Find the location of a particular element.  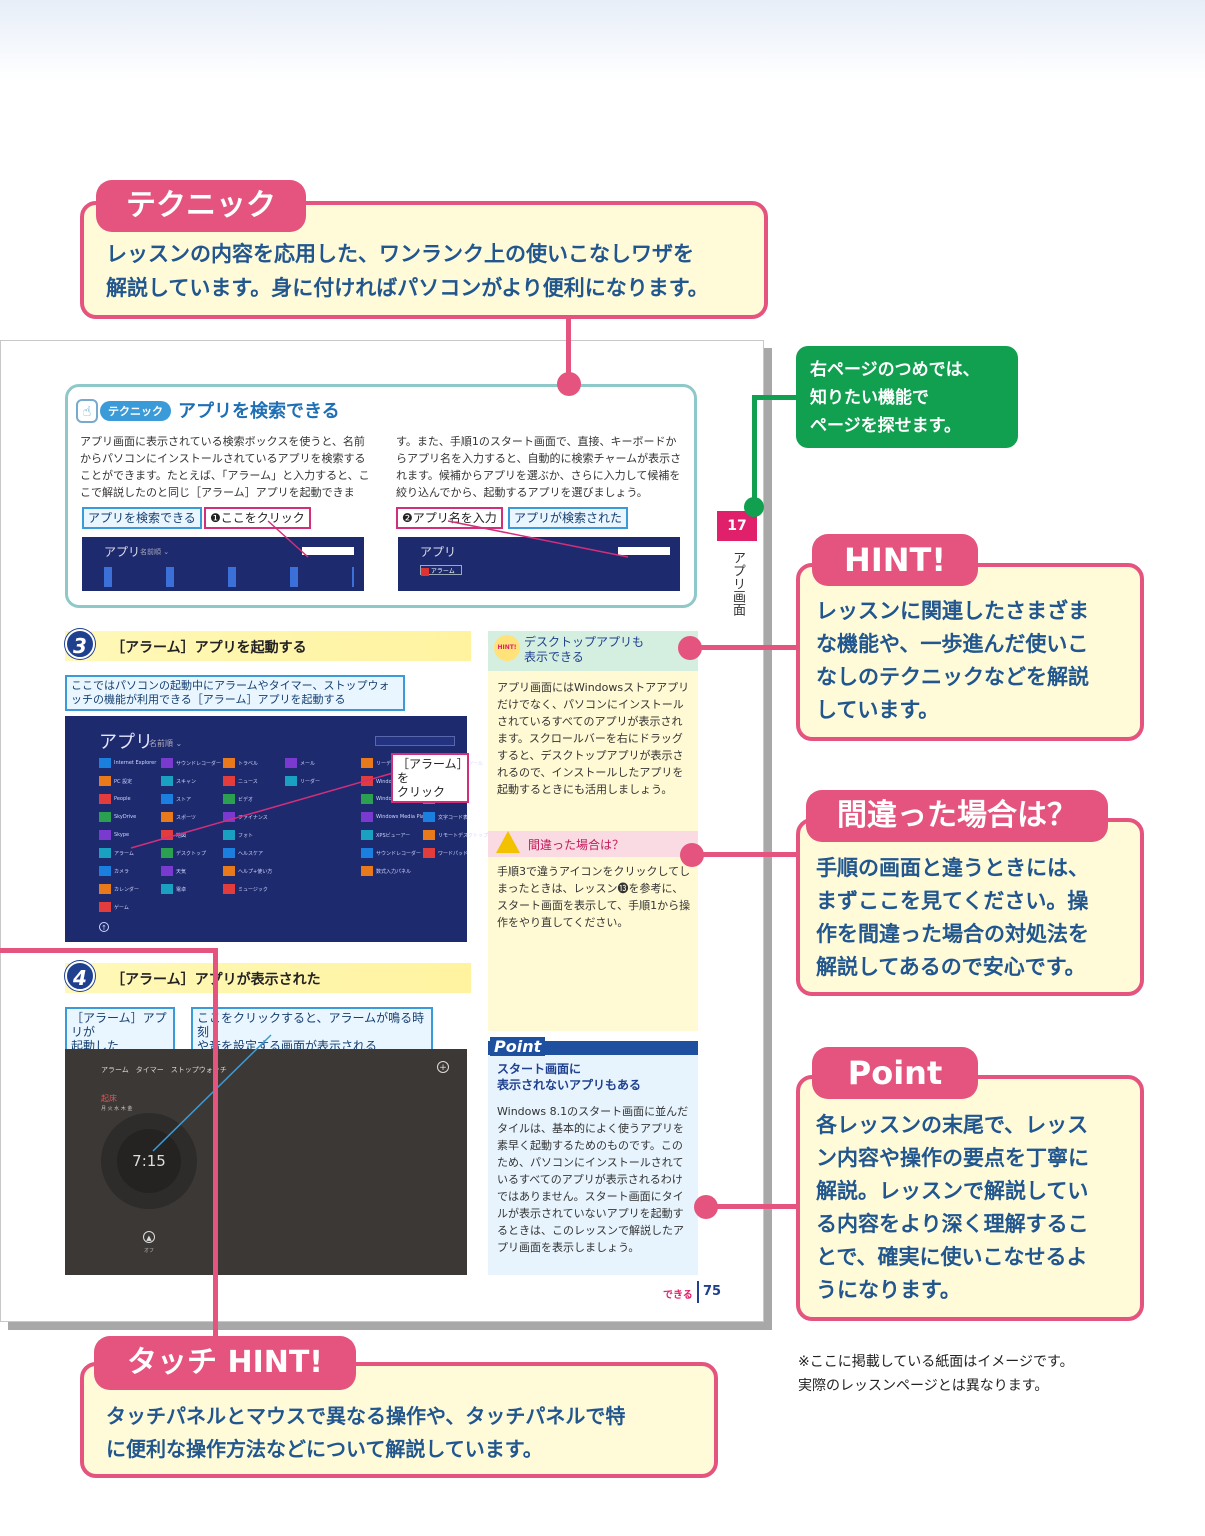

footer-brand: できる is located at coordinates (678, 1295).